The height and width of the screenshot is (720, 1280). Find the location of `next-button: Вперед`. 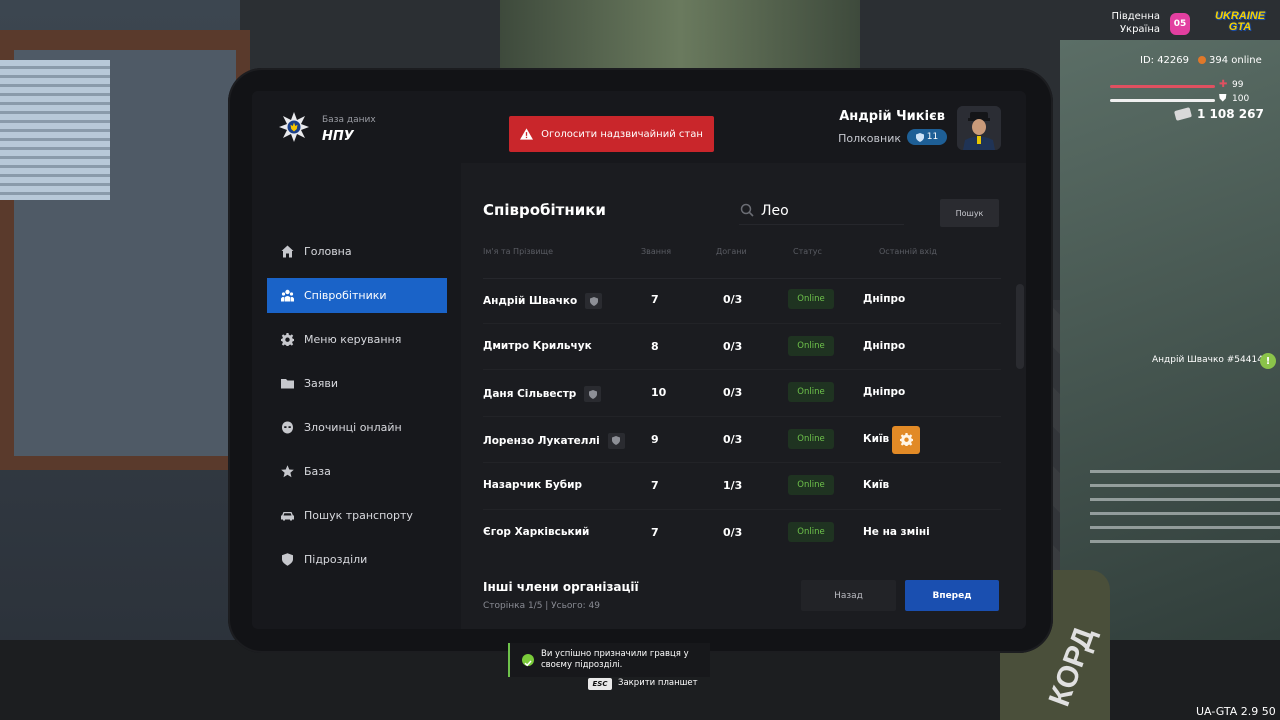

next-button: Вперед is located at coordinates (952, 595).